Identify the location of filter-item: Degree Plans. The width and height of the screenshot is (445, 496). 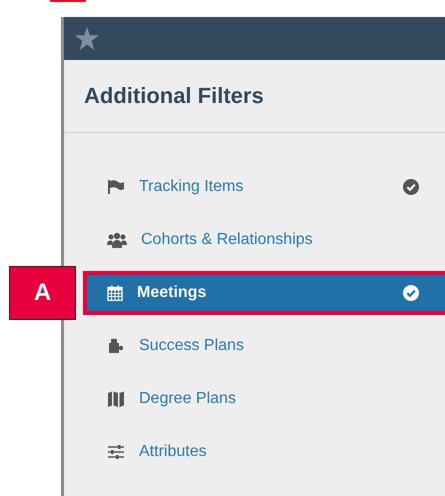
(266, 399).